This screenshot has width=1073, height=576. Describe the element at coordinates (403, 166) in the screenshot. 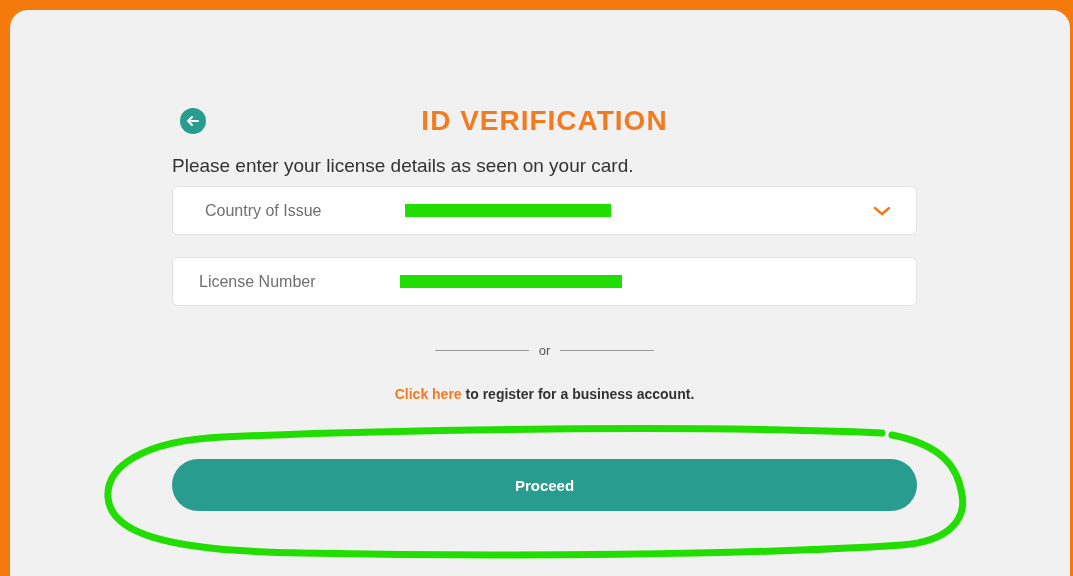

I see `instruction-text: Please enter your license details as seen on your card.` at that location.